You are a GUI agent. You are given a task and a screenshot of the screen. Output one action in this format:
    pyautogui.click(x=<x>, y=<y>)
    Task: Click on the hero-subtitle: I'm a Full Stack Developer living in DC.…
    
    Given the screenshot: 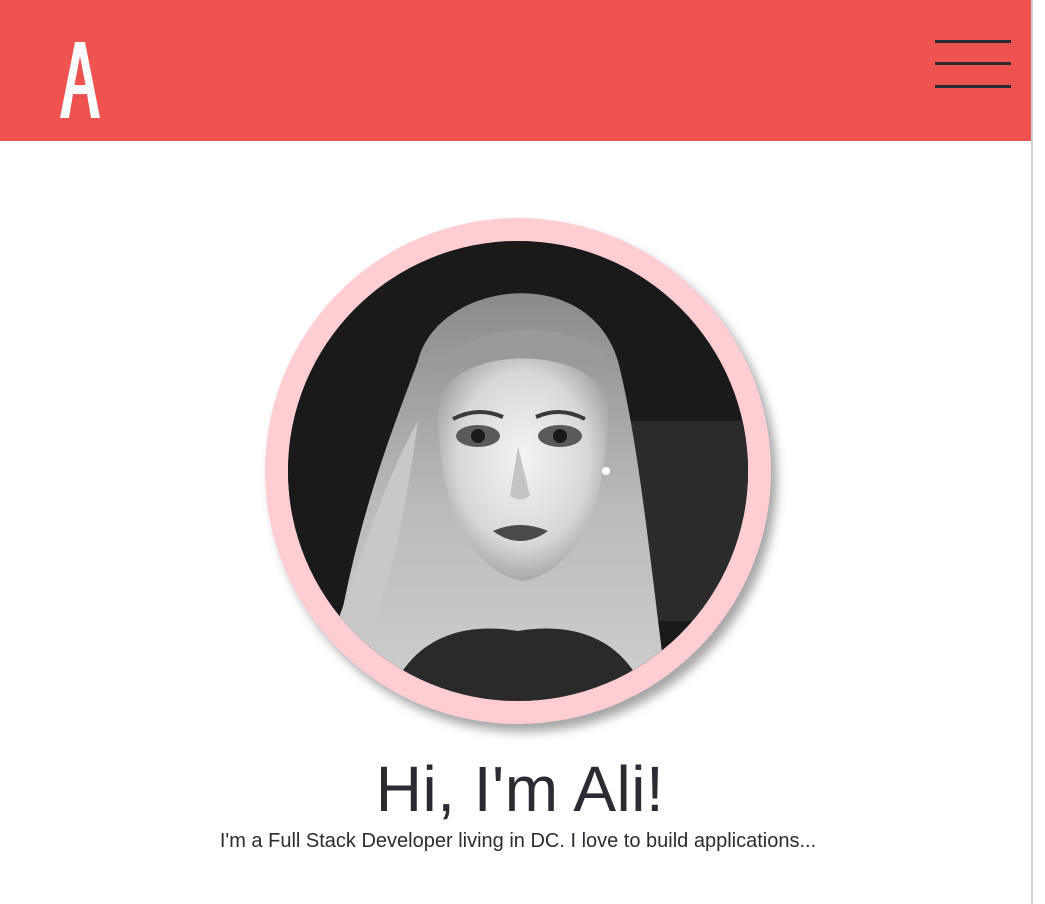 What is the action you would take?
    pyautogui.click(x=518, y=841)
    